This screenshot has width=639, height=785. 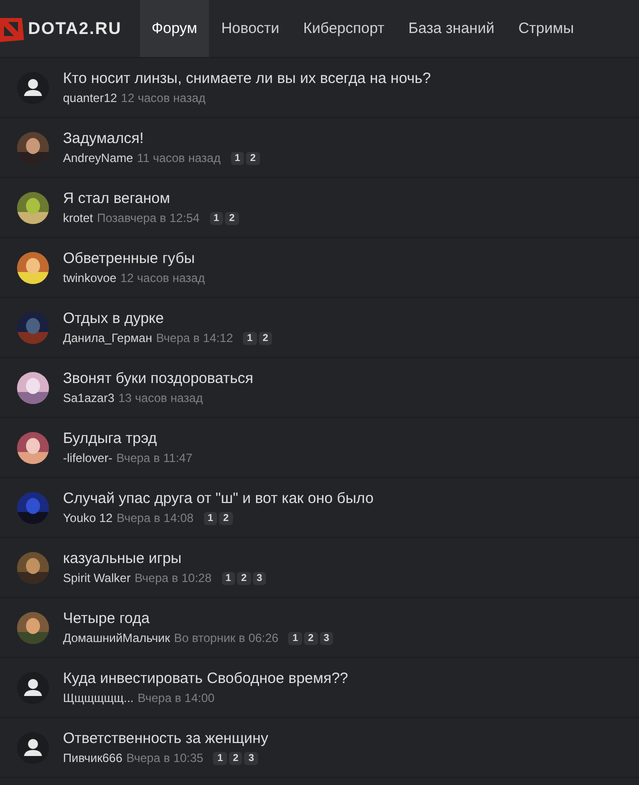 What do you see at coordinates (198, 618) in the screenshot?
I see `topic-title: Четыре года` at bounding box center [198, 618].